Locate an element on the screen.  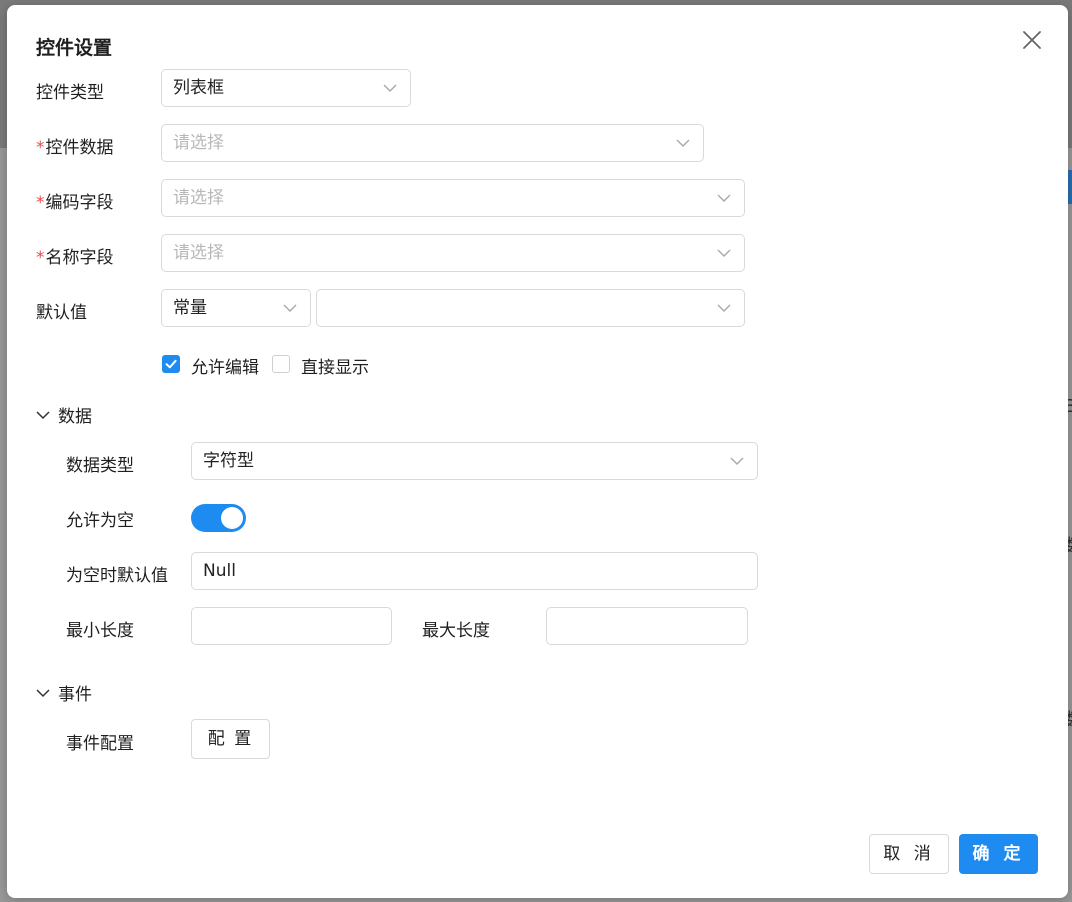
name-field-label: *名称字段 is located at coordinates (75, 255).